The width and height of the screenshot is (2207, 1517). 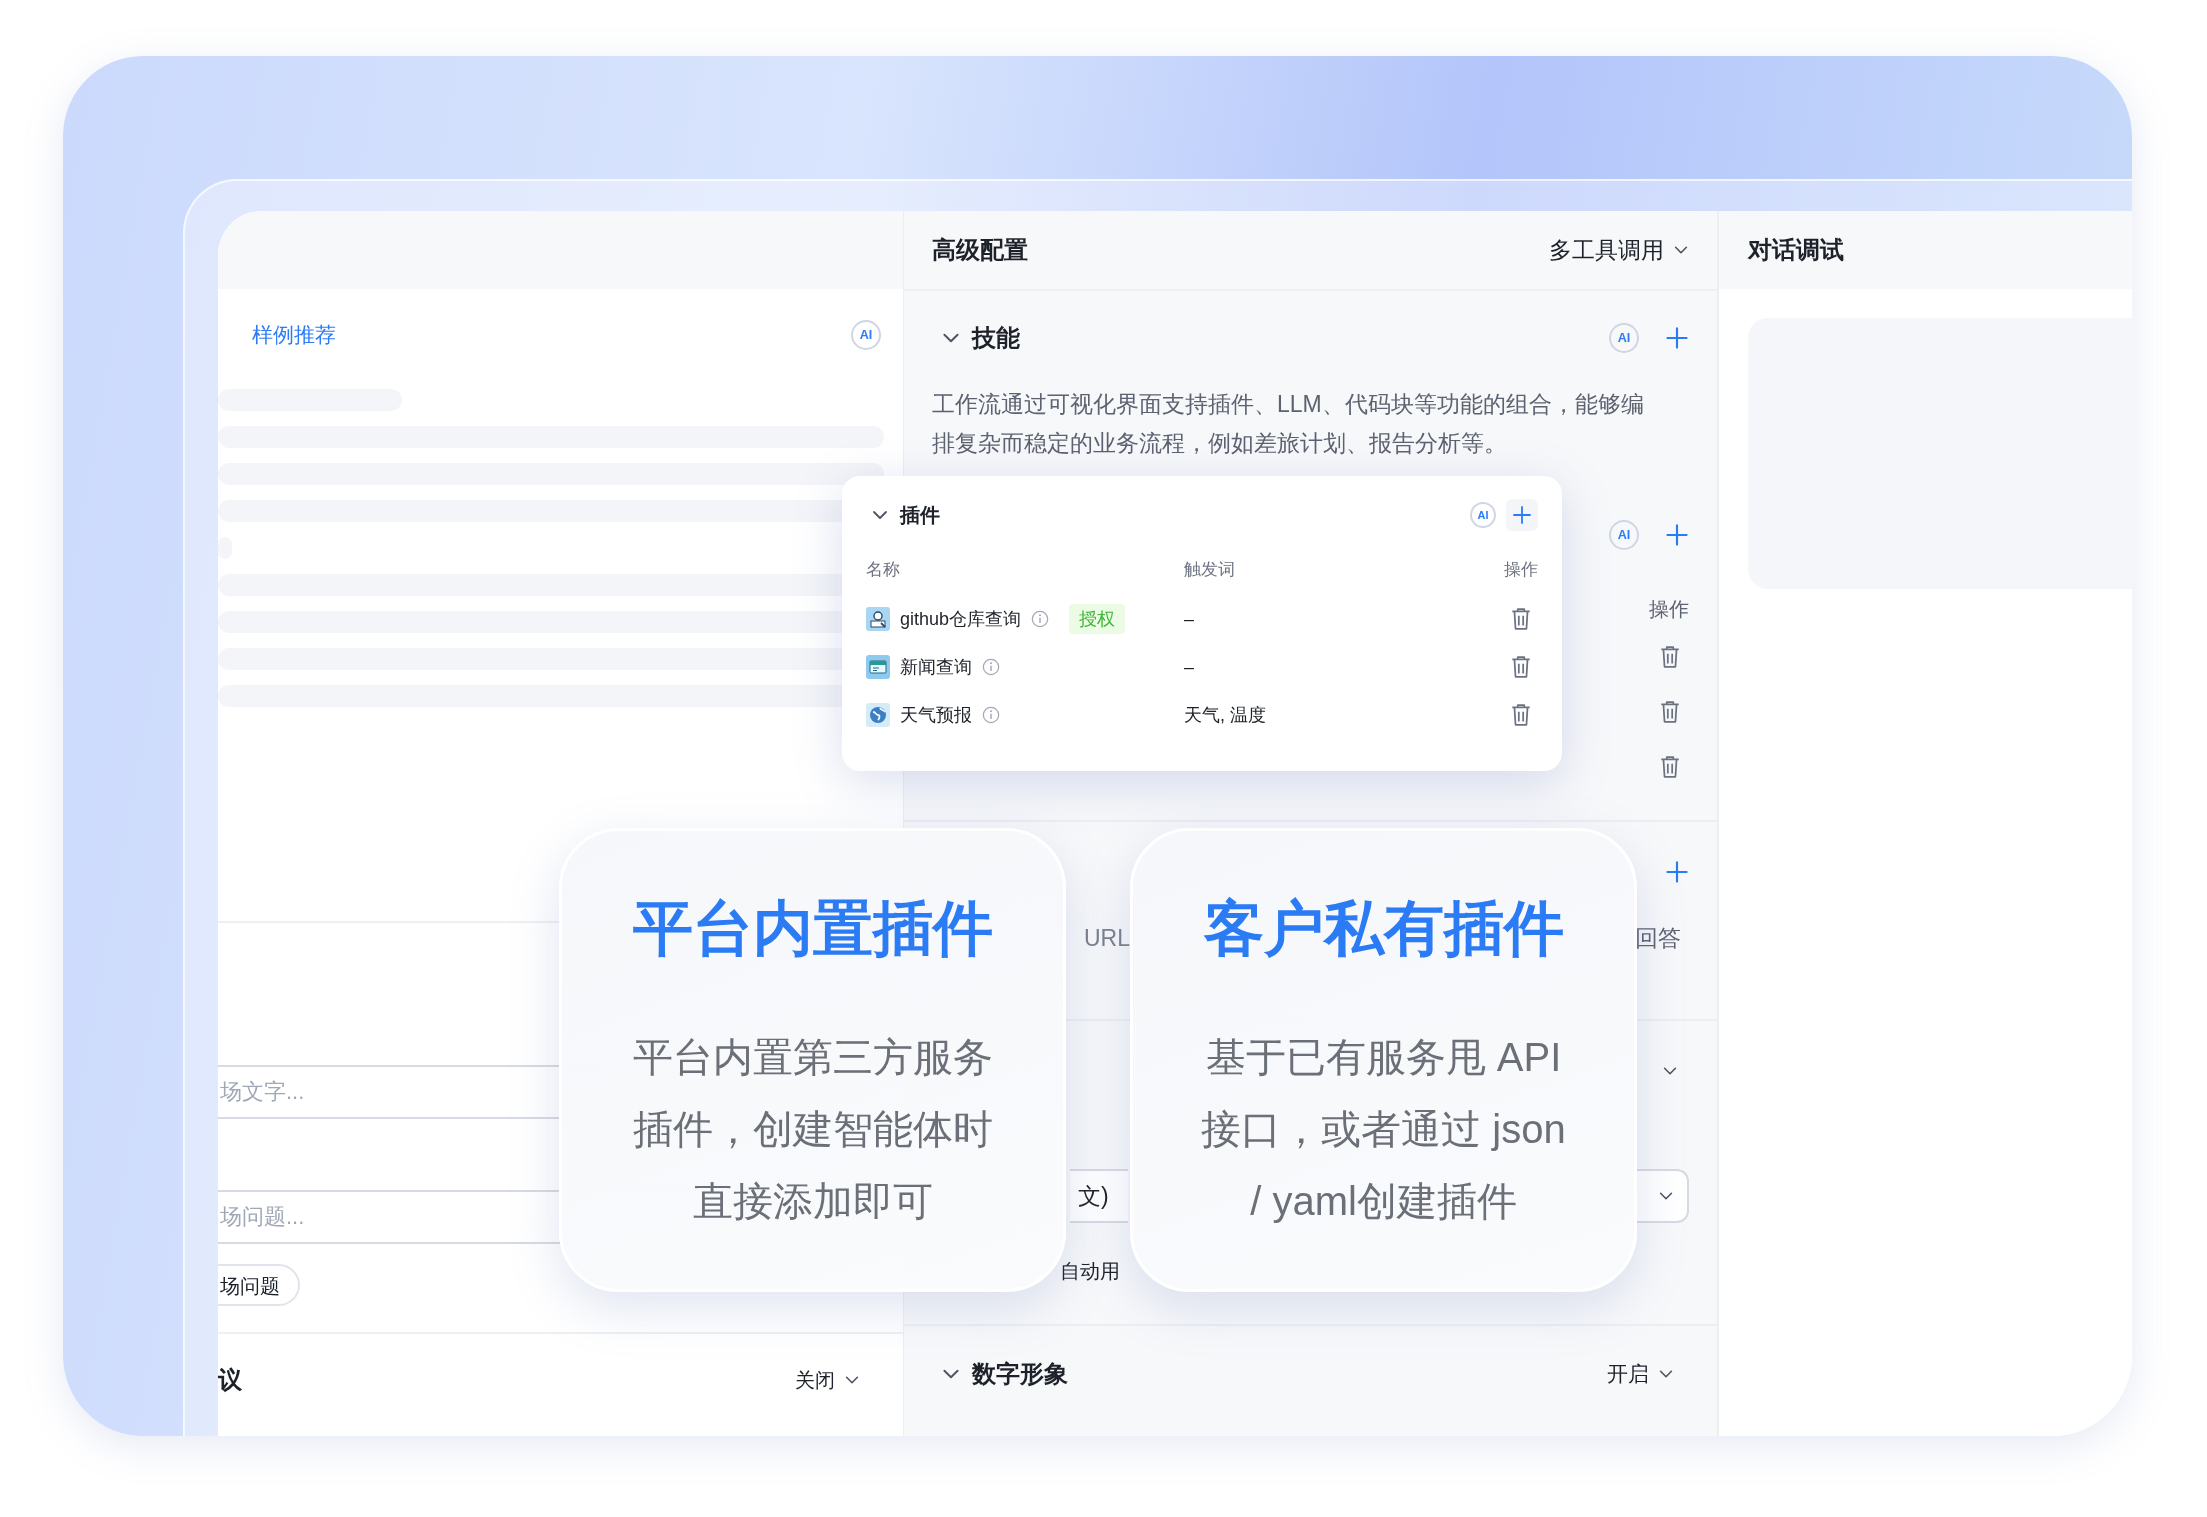 I want to click on text-fragment: 回答, so click(x=1658, y=938).